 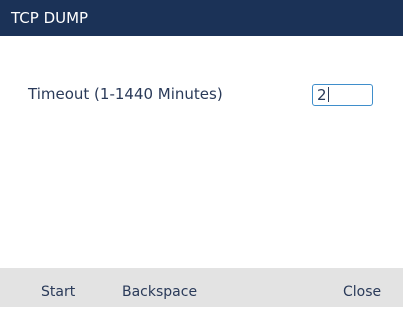 What do you see at coordinates (58, 287) in the screenshot?
I see `start-button: Start` at bounding box center [58, 287].